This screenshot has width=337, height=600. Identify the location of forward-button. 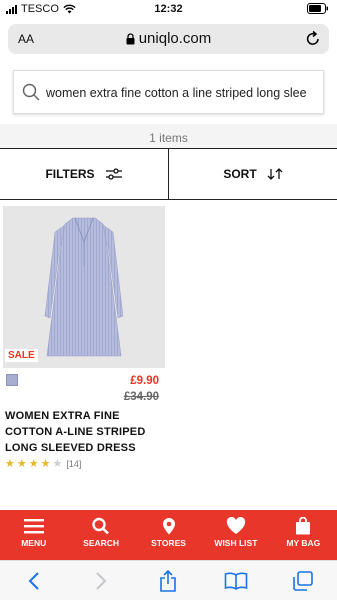
(101, 581).